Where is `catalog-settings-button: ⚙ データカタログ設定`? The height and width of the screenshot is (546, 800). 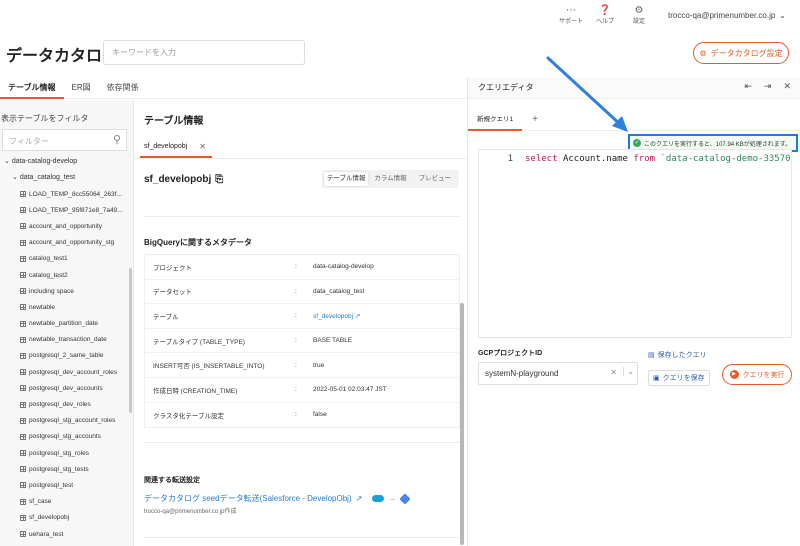
catalog-settings-button: ⚙ データカタログ設定 is located at coordinates (741, 53).